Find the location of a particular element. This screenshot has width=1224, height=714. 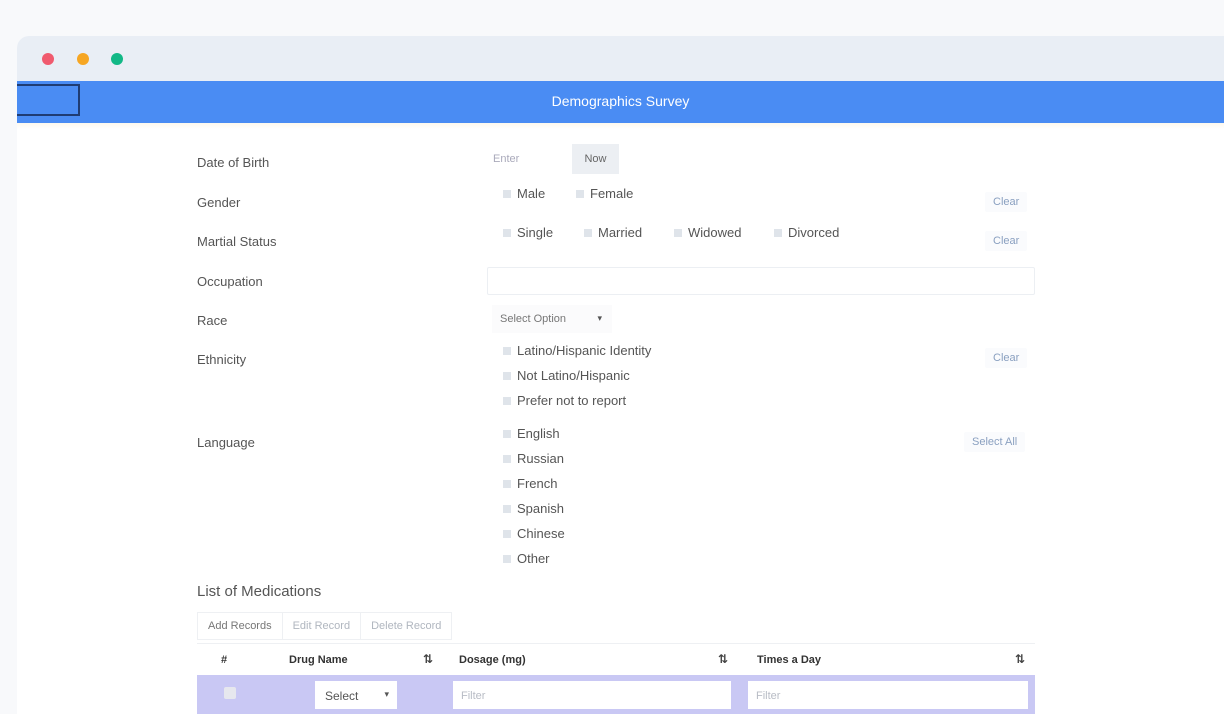

table-row: Select ▾ Filter Filter is located at coordinates (616, 694).